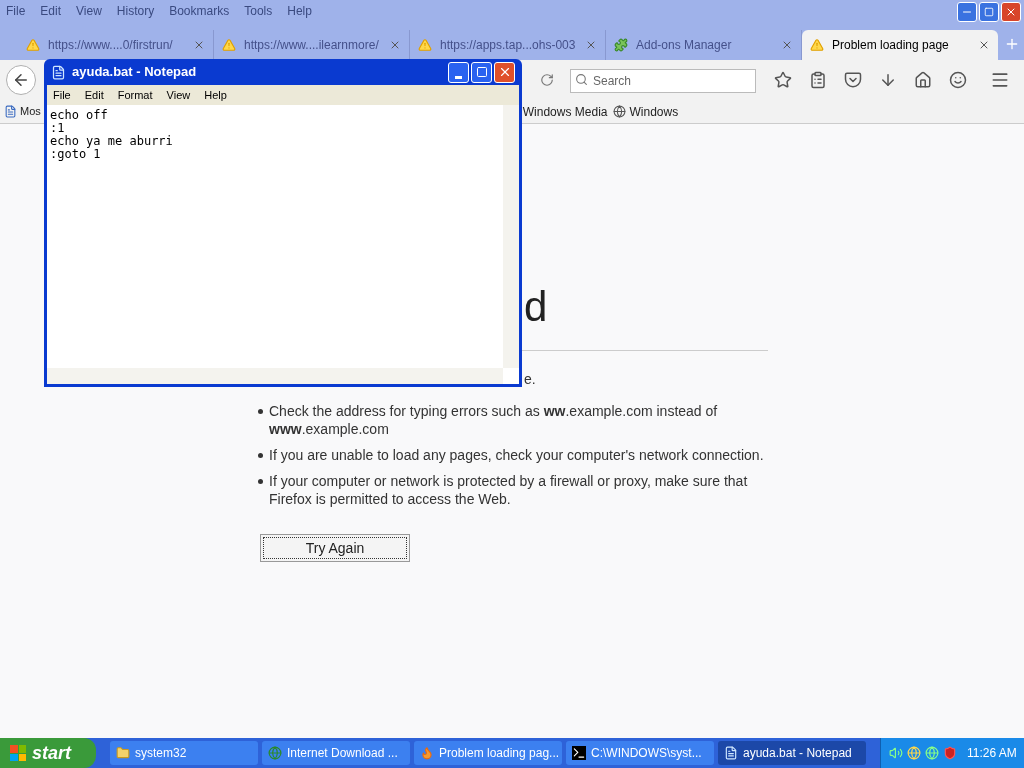 The width and height of the screenshot is (1024, 768). Describe the element at coordinates (427, 753) in the screenshot. I see `flame-icon` at that location.